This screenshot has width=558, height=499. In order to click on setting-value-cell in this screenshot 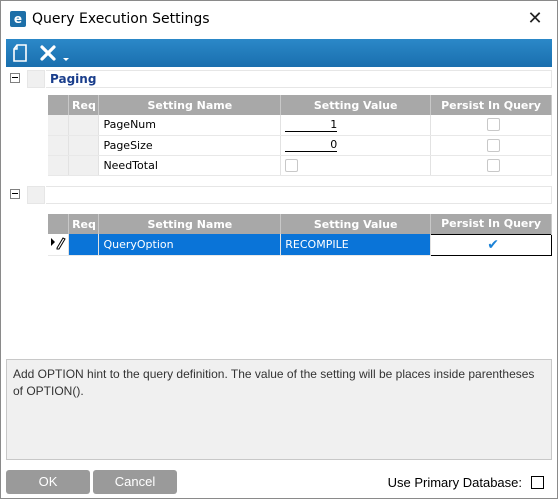, I will do `click(356, 165)`.